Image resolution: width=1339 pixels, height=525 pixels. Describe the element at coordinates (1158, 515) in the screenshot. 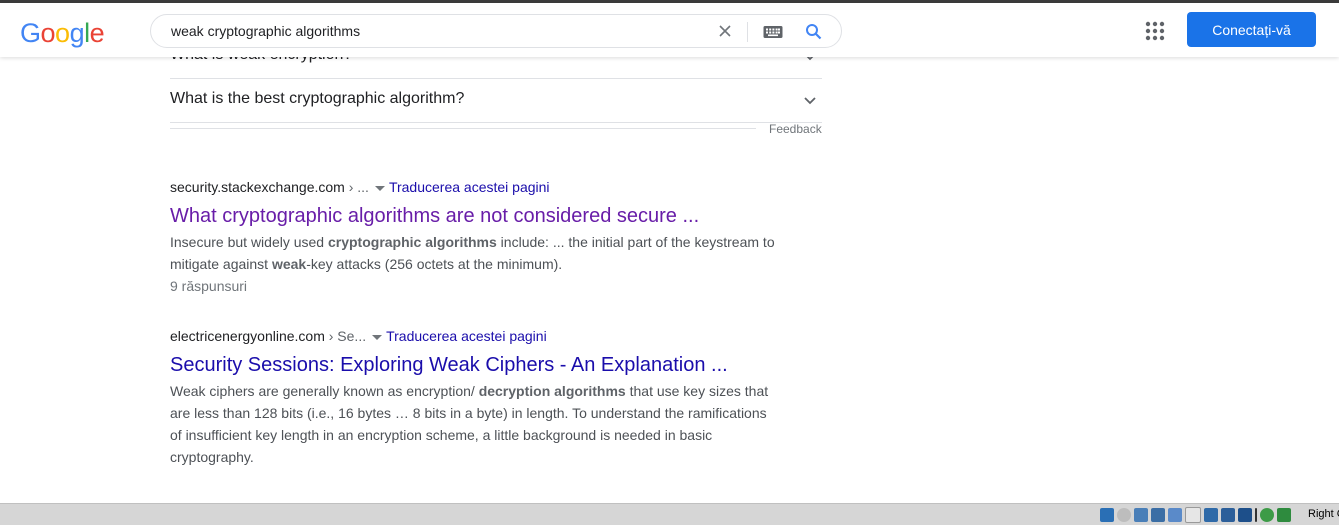

I see `network-icon` at that location.